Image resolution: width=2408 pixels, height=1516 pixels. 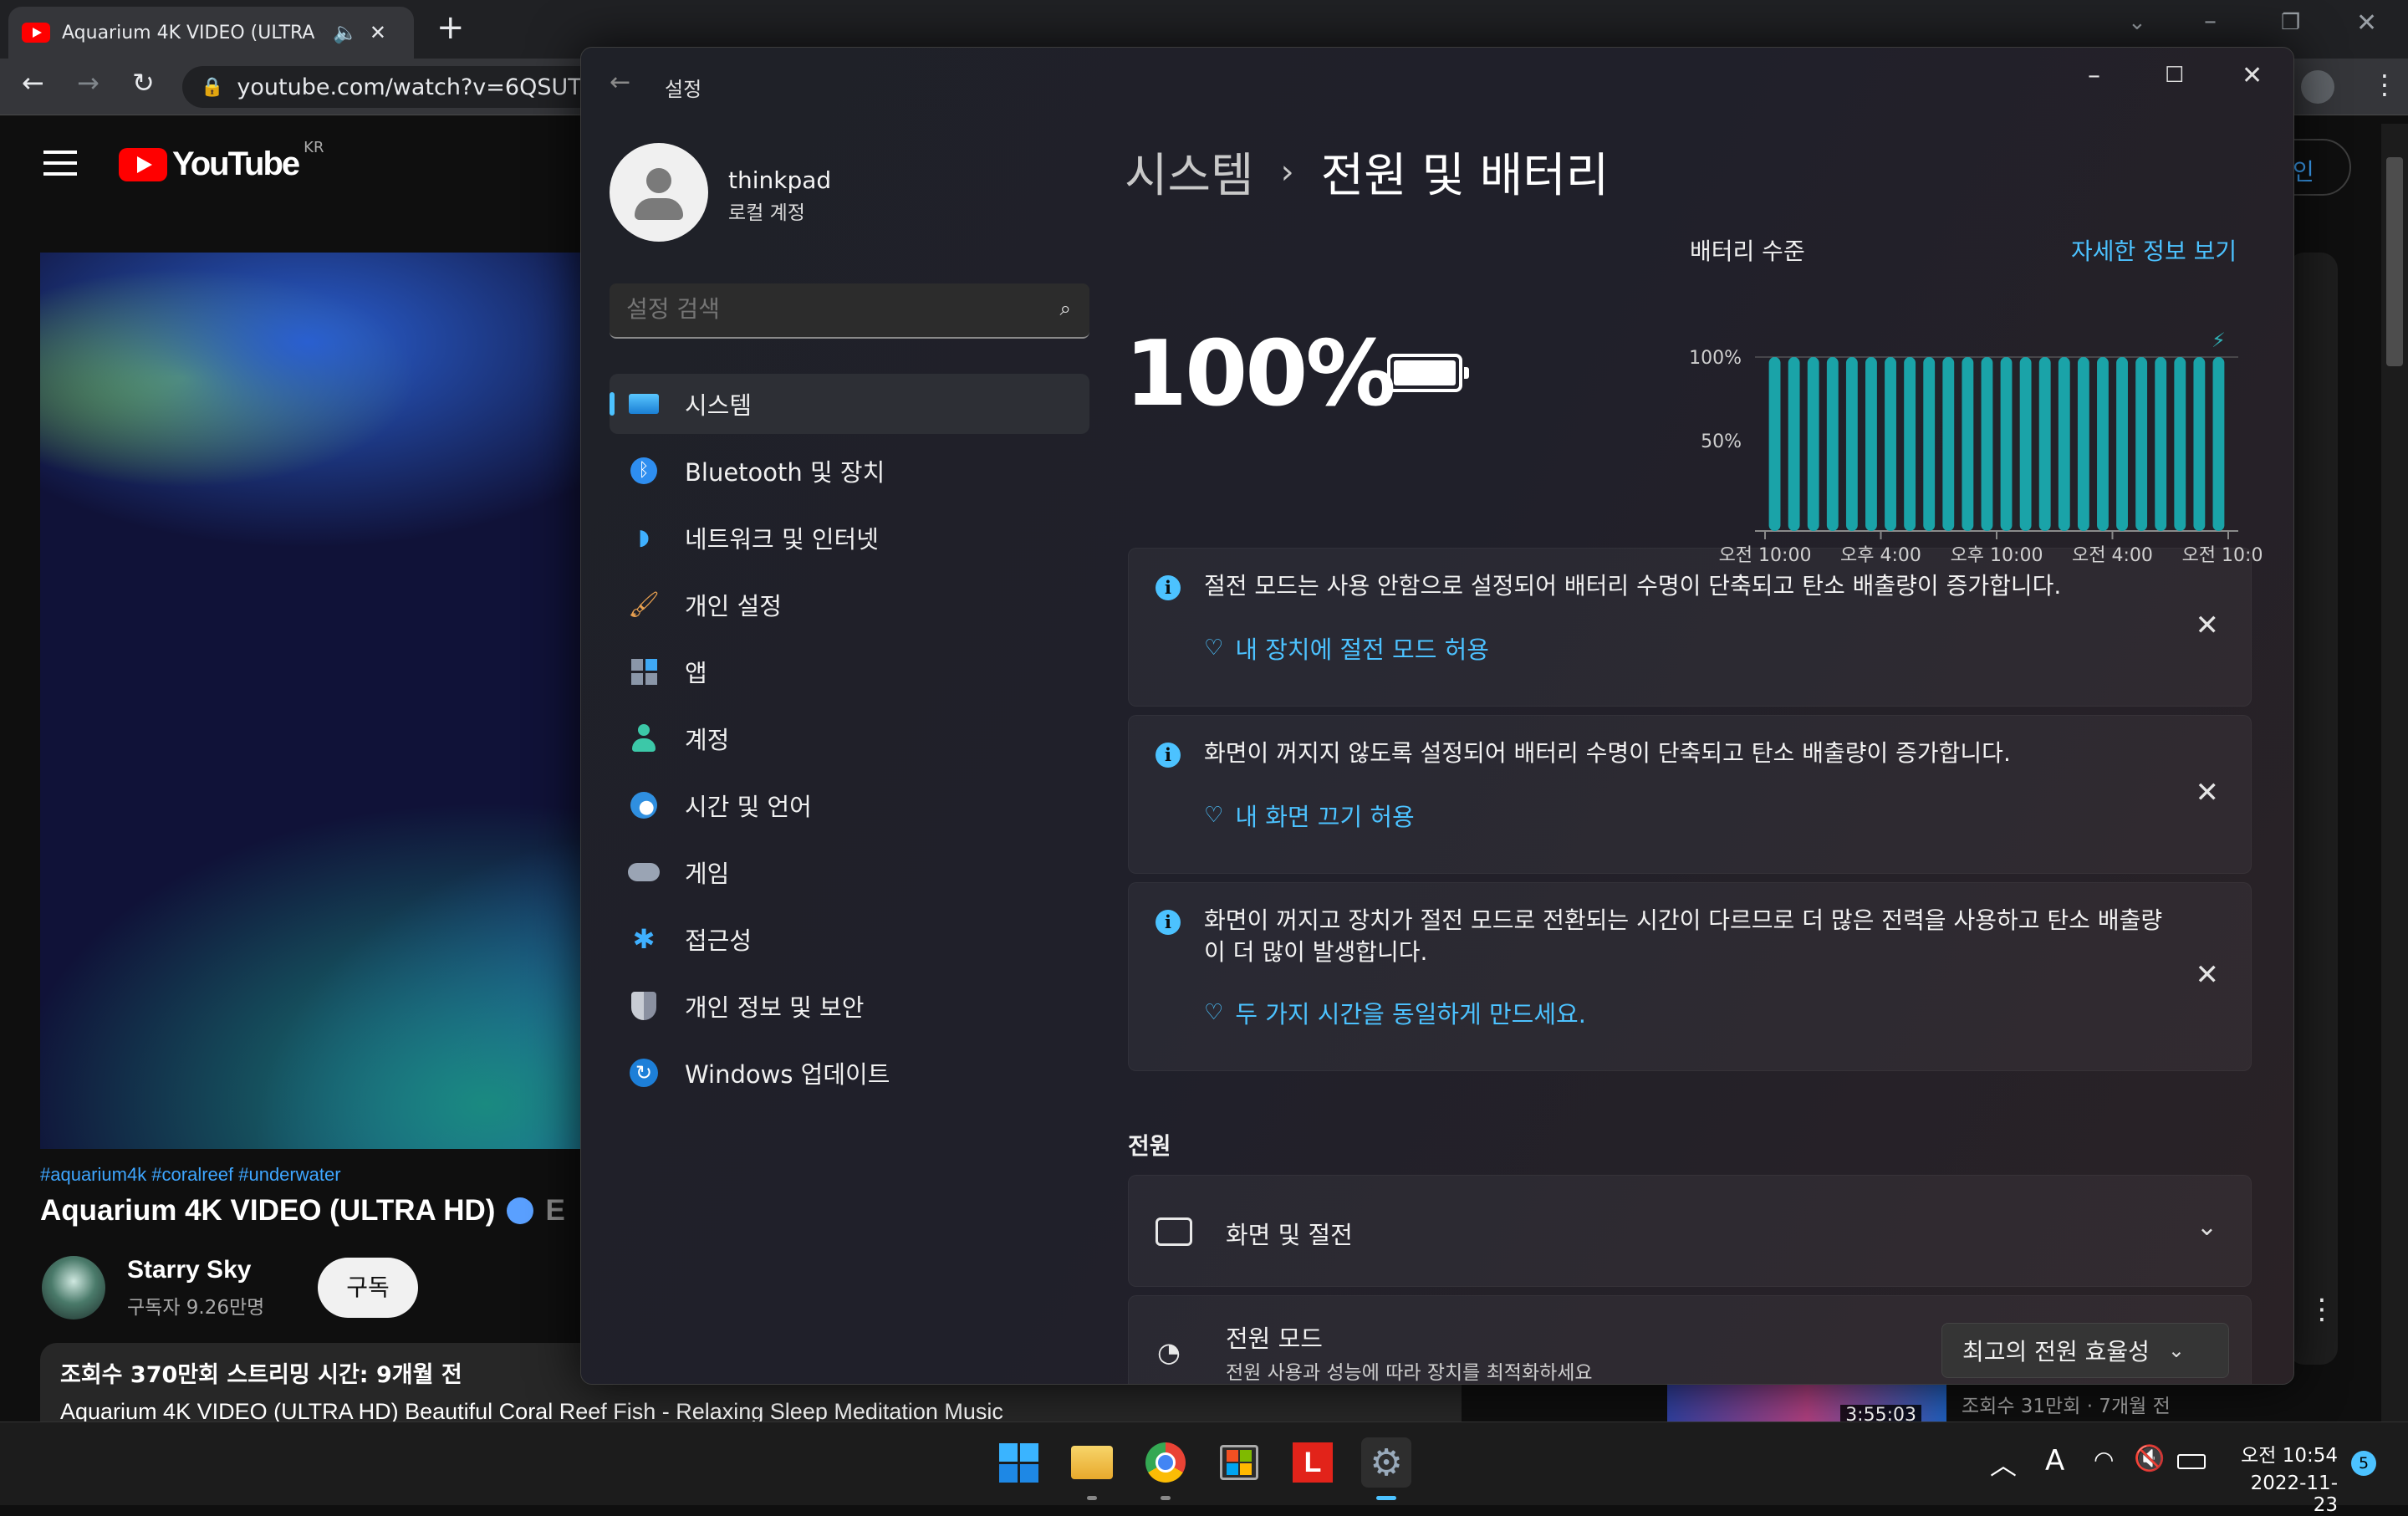 What do you see at coordinates (2175, 75) in the screenshot?
I see `maximize-icon: ☐` at bounding box center [2175, 75].